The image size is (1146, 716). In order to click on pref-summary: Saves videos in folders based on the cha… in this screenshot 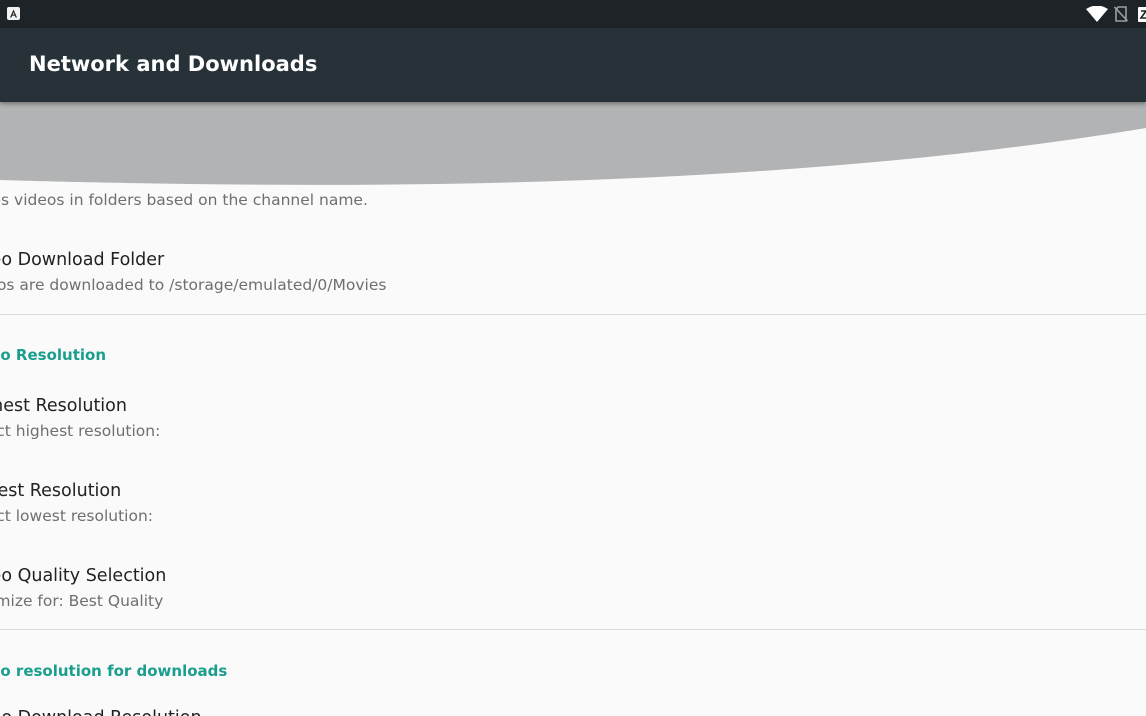, I will do `click(184, 200)`.